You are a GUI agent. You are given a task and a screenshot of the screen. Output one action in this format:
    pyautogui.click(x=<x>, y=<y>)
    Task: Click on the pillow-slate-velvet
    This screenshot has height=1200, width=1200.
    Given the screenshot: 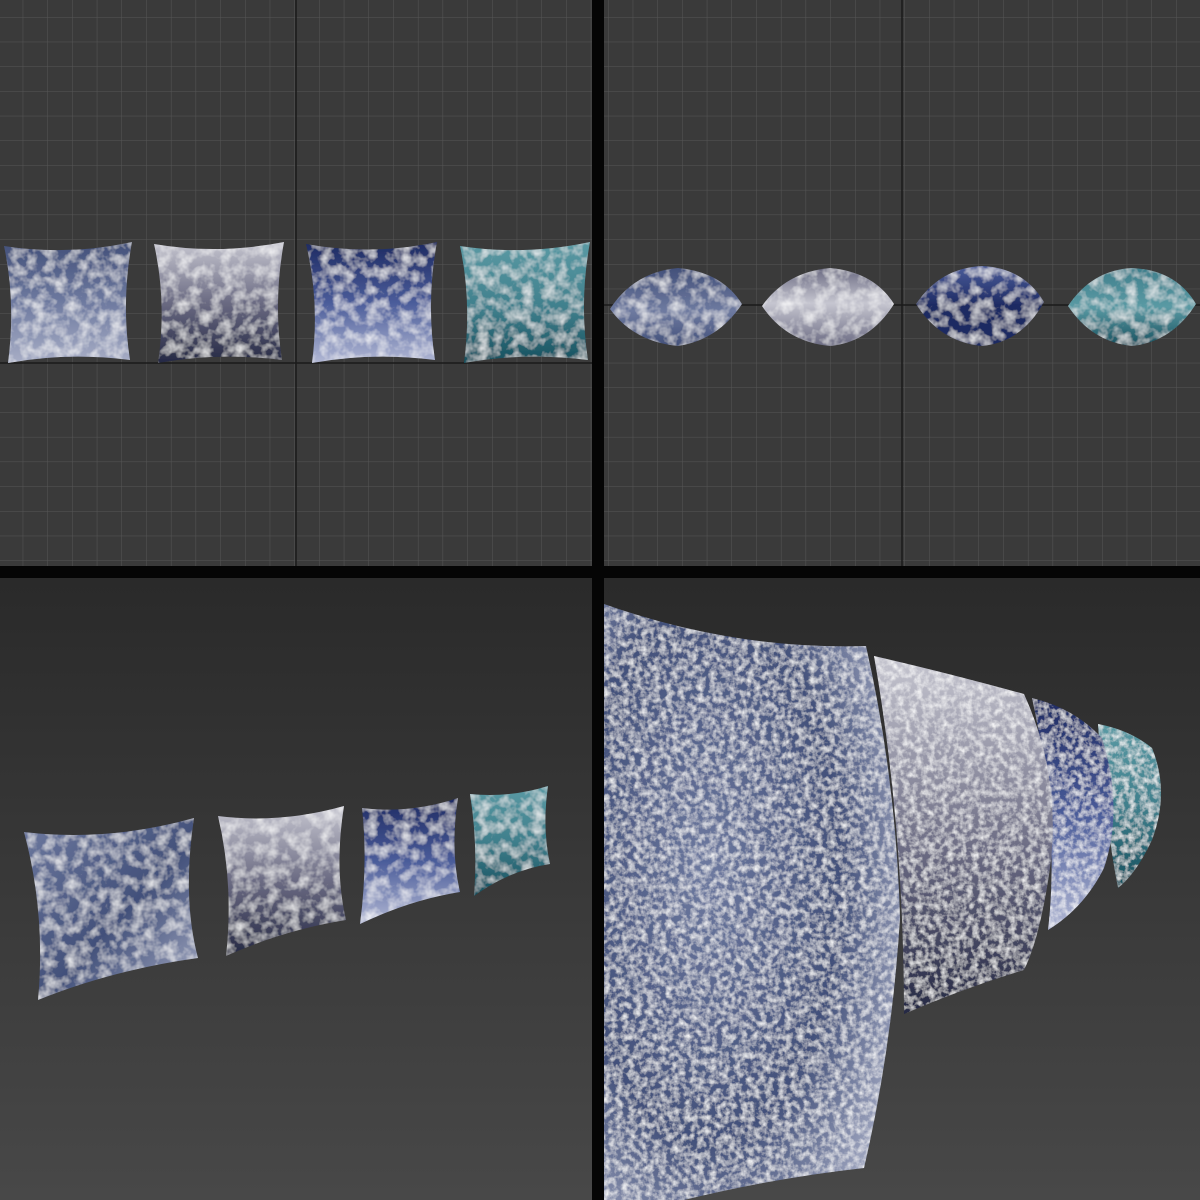 What is the action you would take?
    pyautogui.click(x=68, y=302)
    